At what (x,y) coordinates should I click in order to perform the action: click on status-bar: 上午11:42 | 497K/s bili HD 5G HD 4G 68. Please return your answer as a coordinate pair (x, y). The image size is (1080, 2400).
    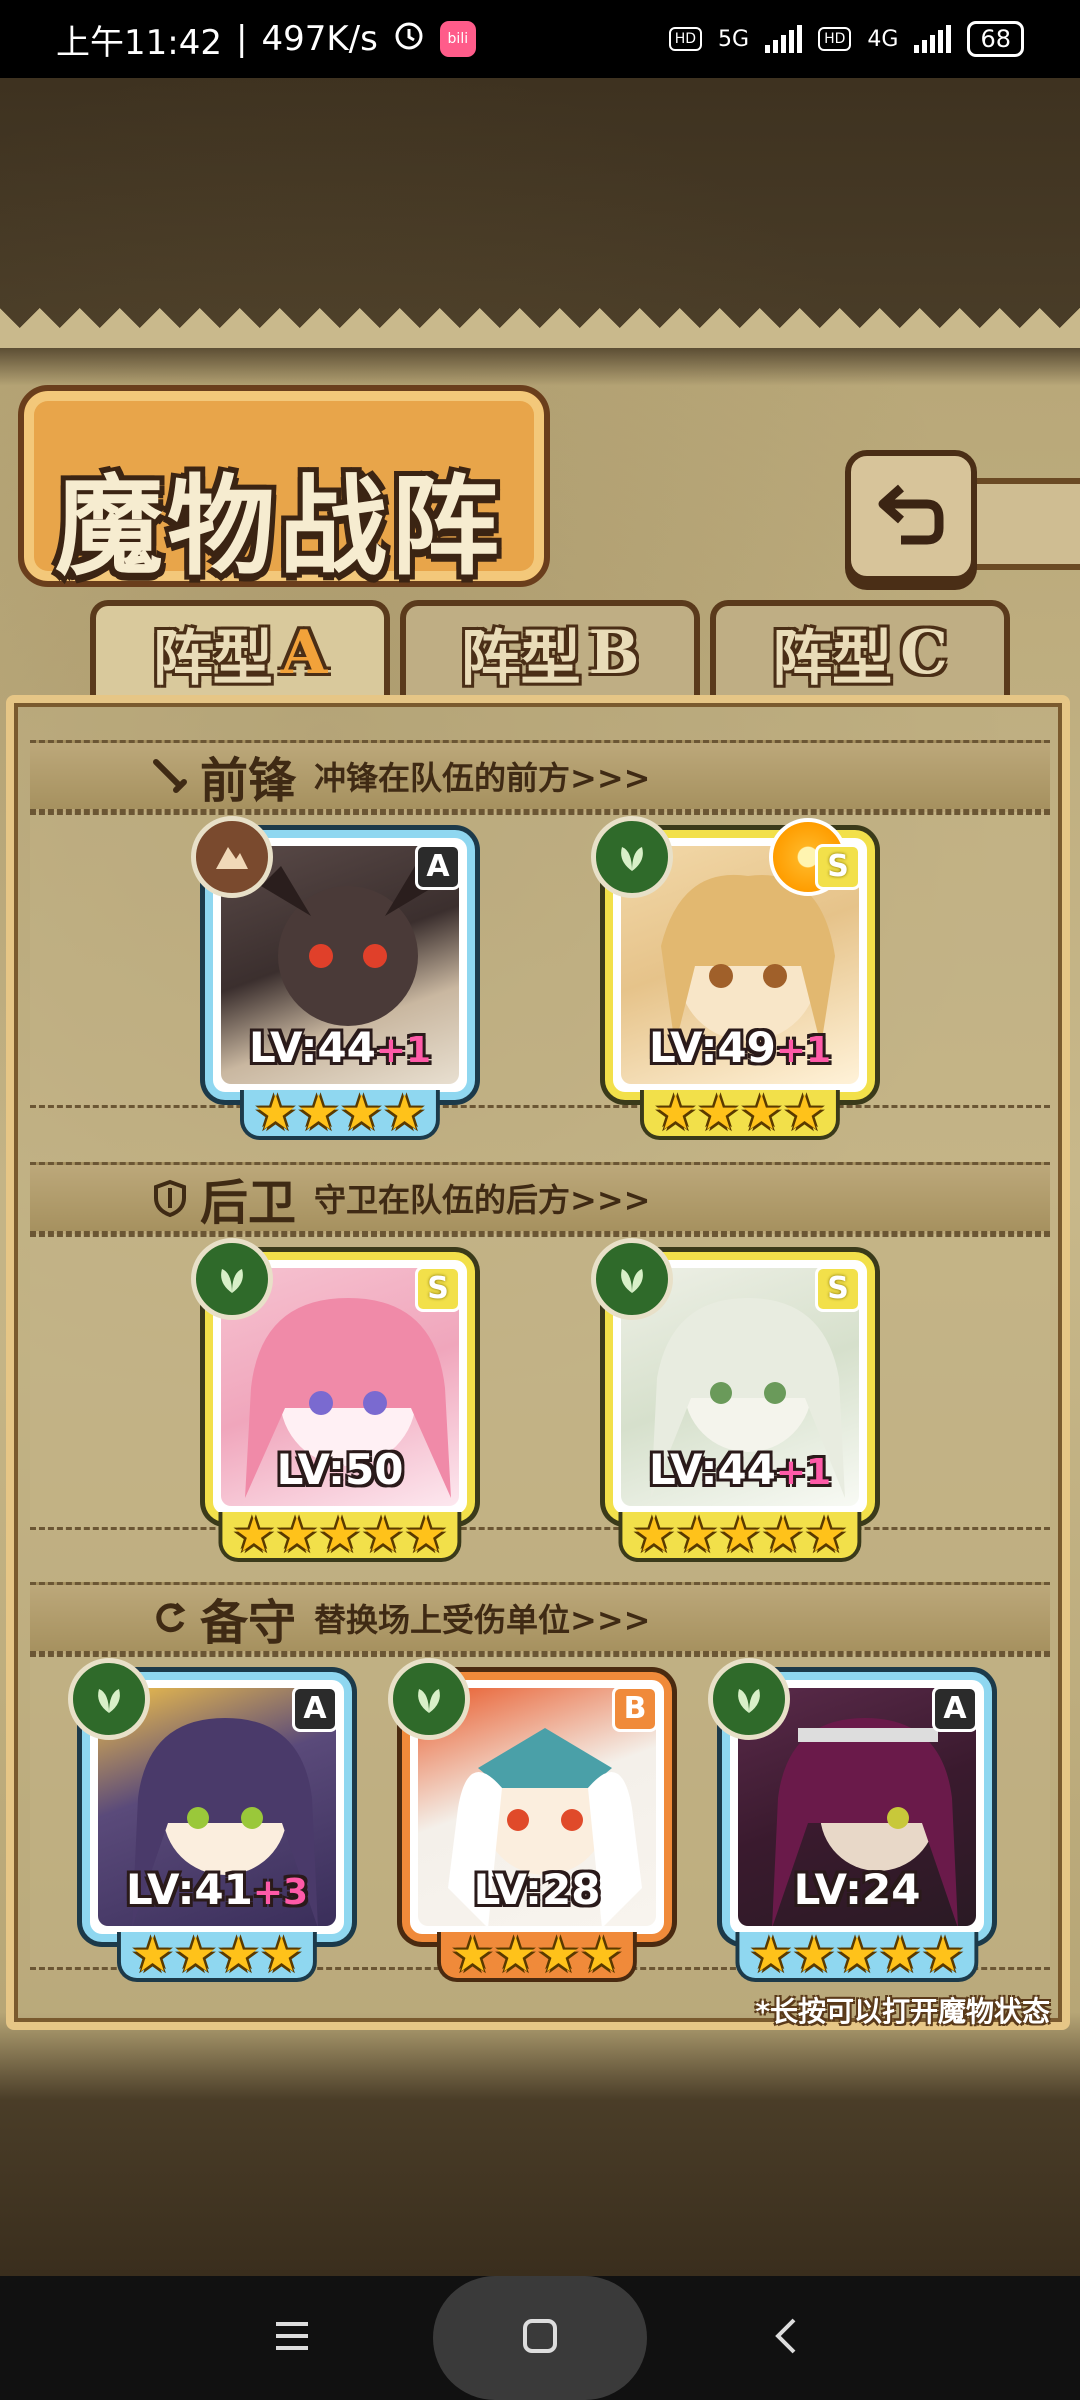
    Looking at the image, I should click on (540, 39).